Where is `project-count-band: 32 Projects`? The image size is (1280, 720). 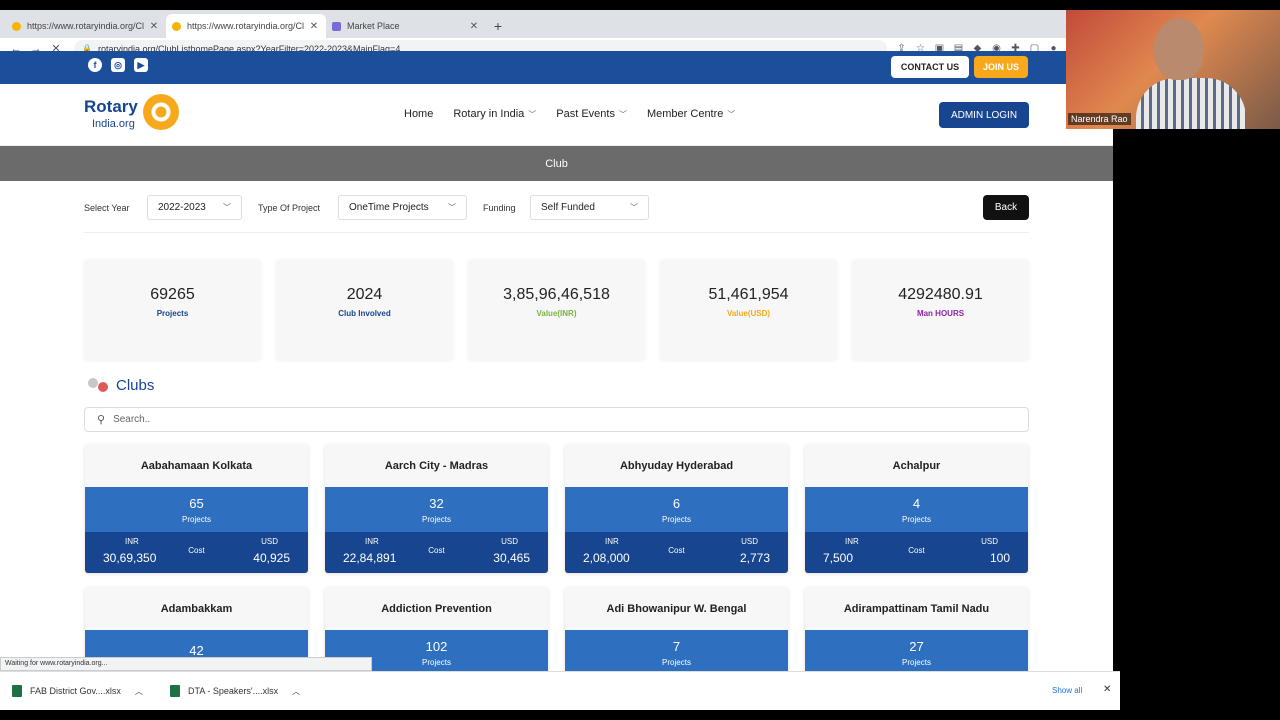 project-count-band: 32 Projects is located at coordinates (436, 509).